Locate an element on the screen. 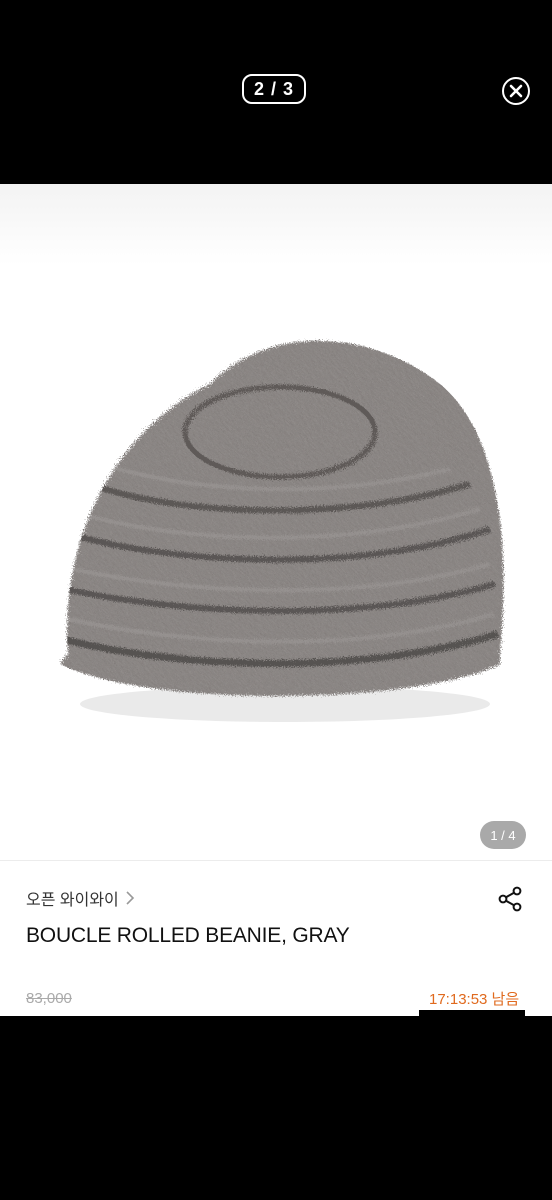  shop-link: 오픈 와이와이 is located at coordinates (80, 898).